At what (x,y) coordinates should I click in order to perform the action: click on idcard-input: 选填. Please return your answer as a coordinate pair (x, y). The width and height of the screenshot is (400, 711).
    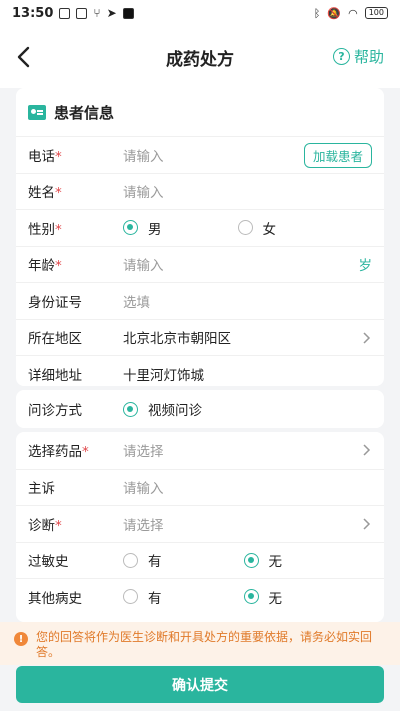
    Looking at the image, I should click on (136, 301).